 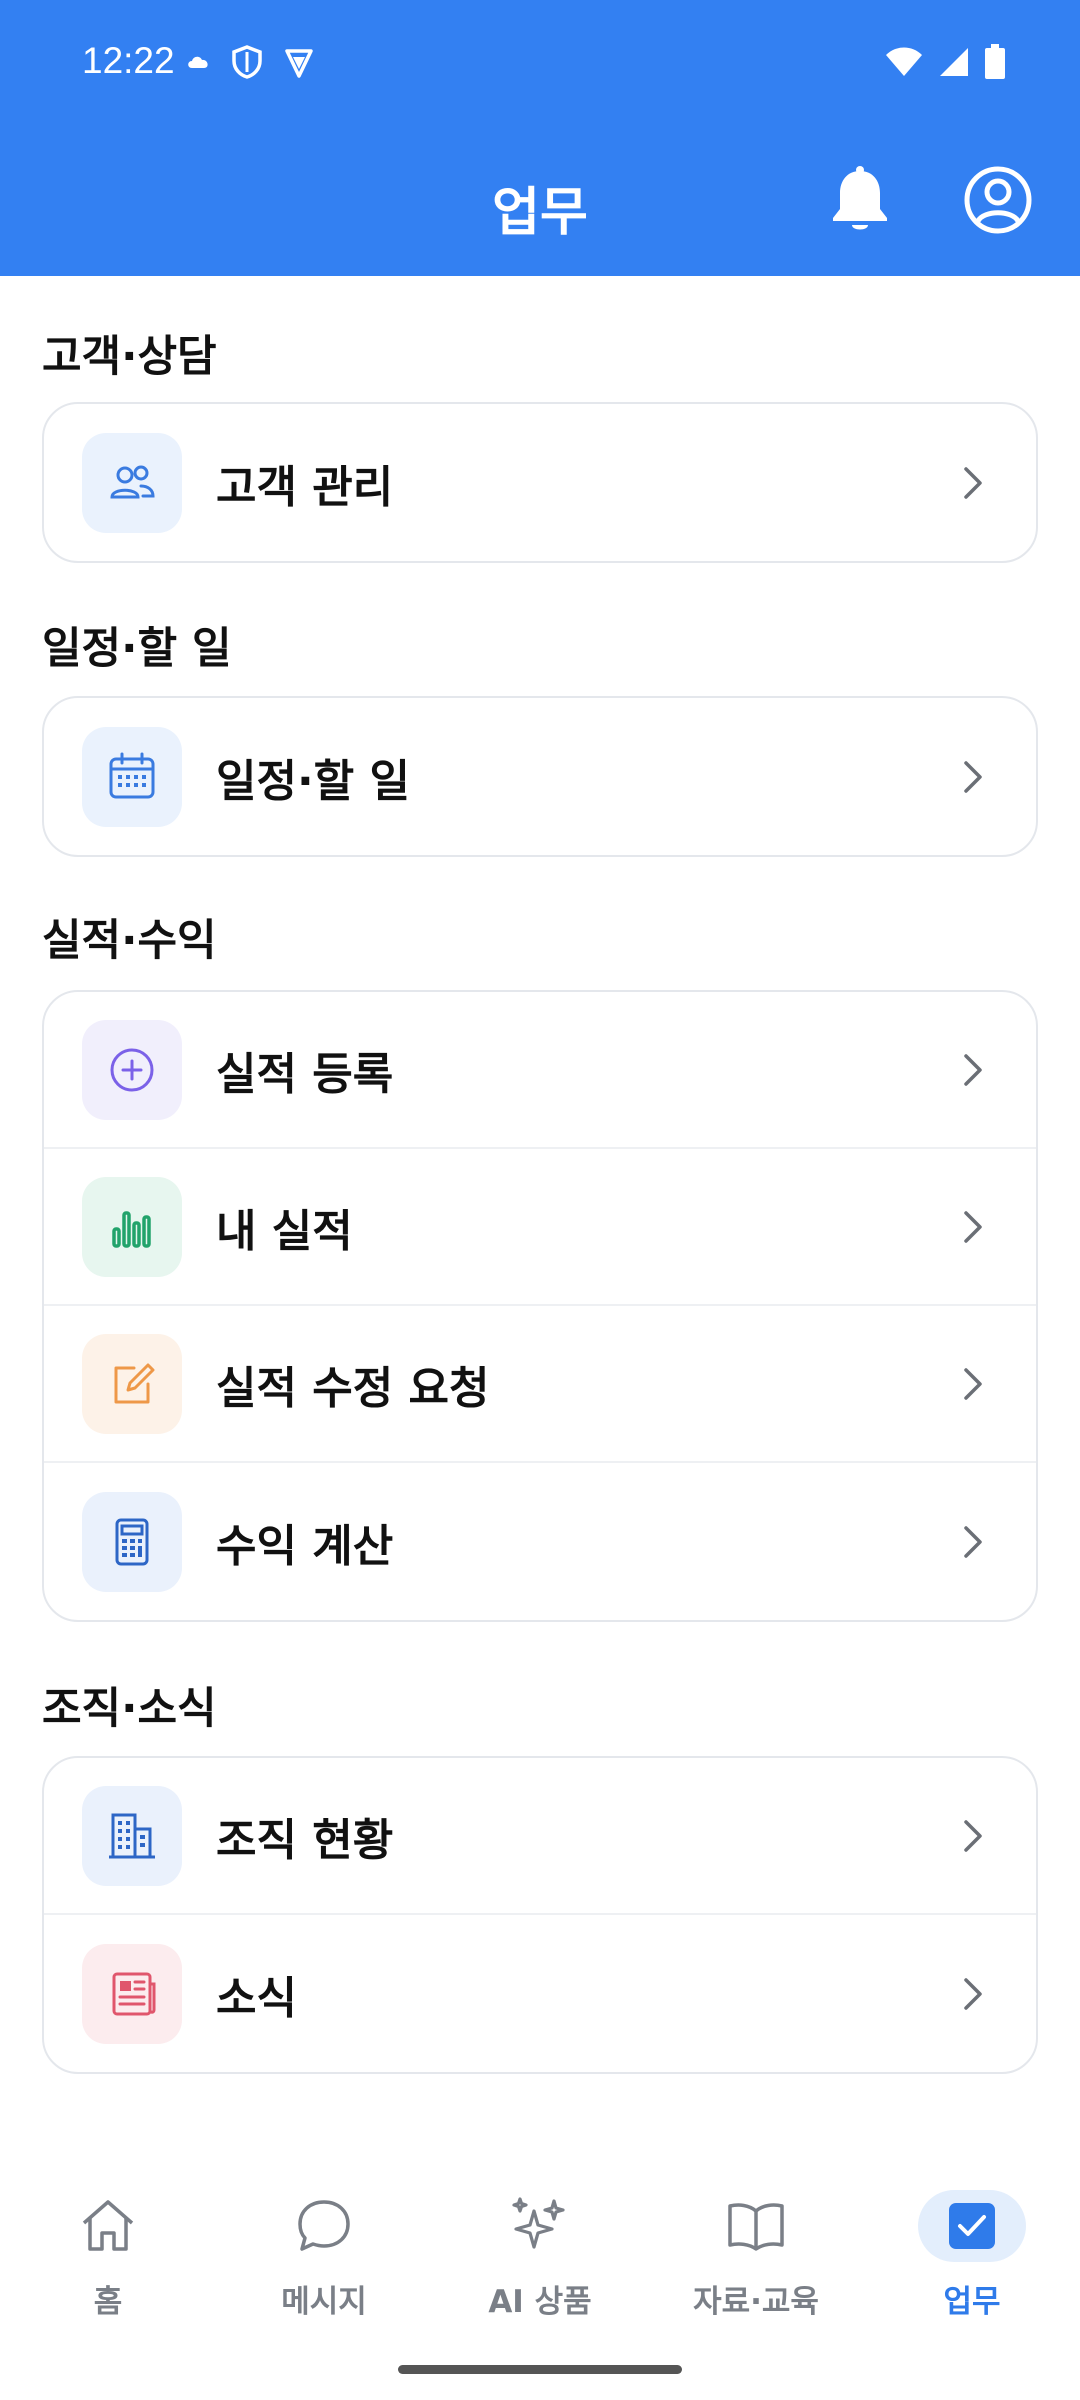 What do you see at coordinates (284, 1231) in the screenshot?
I see `menu-item-label: 내 실적` at bounding box center [284, 1231].